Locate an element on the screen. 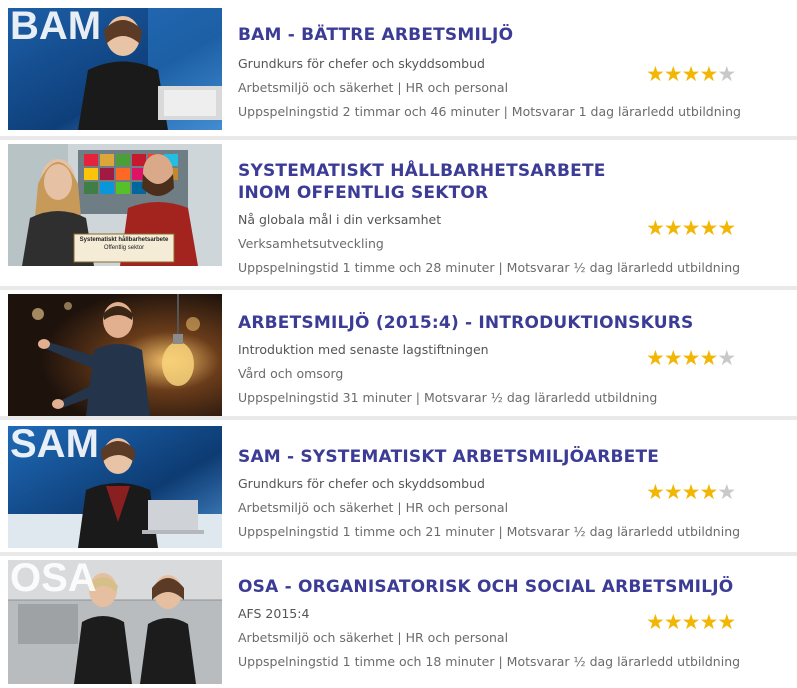 The width and height of the screenshot is (797, 688). course-subtitle: Introduktion med senaste lagstiftningen is located at coordinates (363, 349).